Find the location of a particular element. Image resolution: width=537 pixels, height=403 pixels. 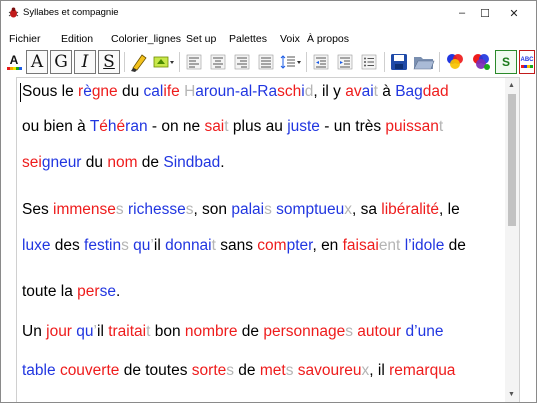

syllable-segment: H is located at coordinates (190, 91).